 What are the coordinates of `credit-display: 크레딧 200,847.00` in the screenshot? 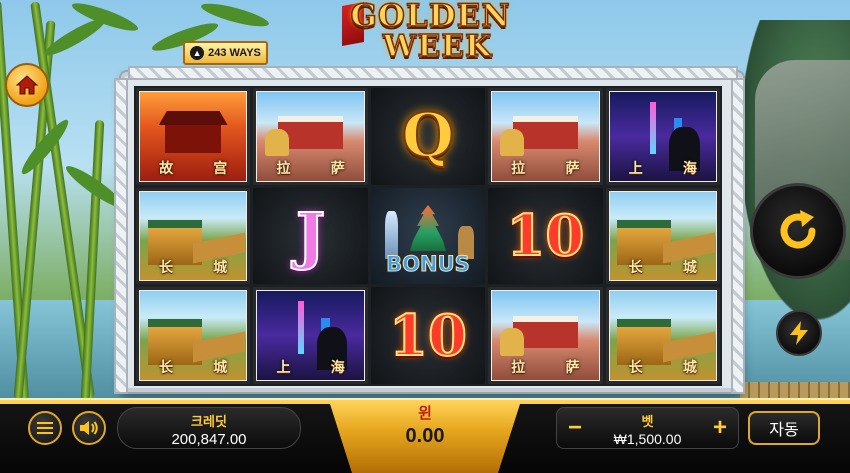 It's located at (209, 428).